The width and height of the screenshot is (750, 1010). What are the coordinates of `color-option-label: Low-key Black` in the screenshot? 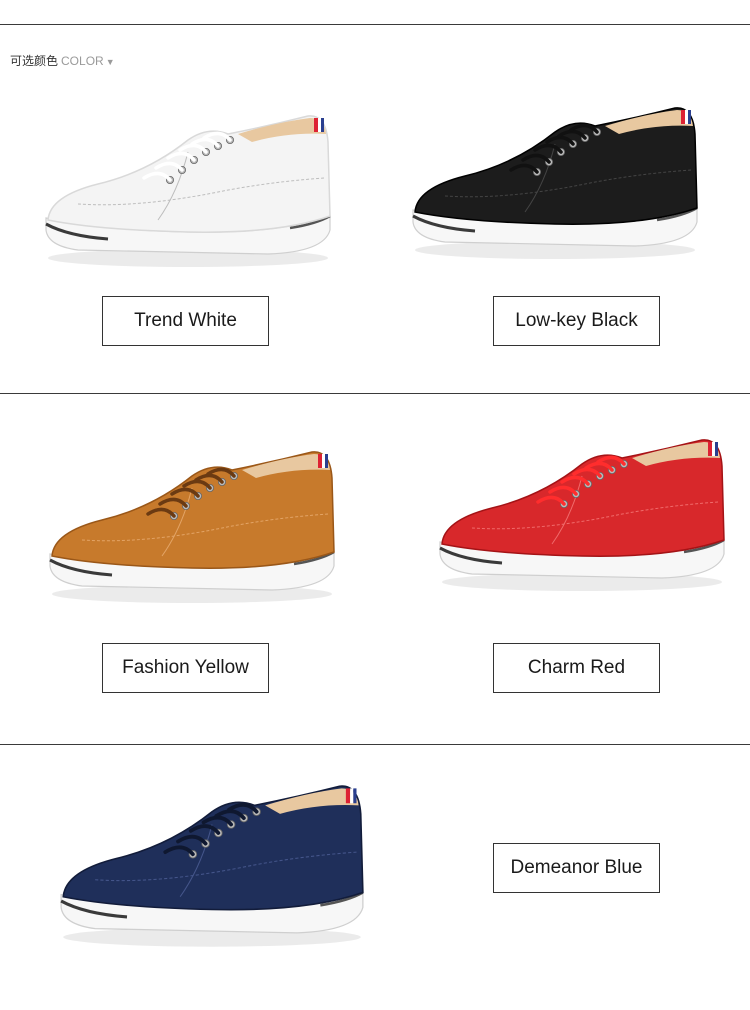 It's located at (576, 320).